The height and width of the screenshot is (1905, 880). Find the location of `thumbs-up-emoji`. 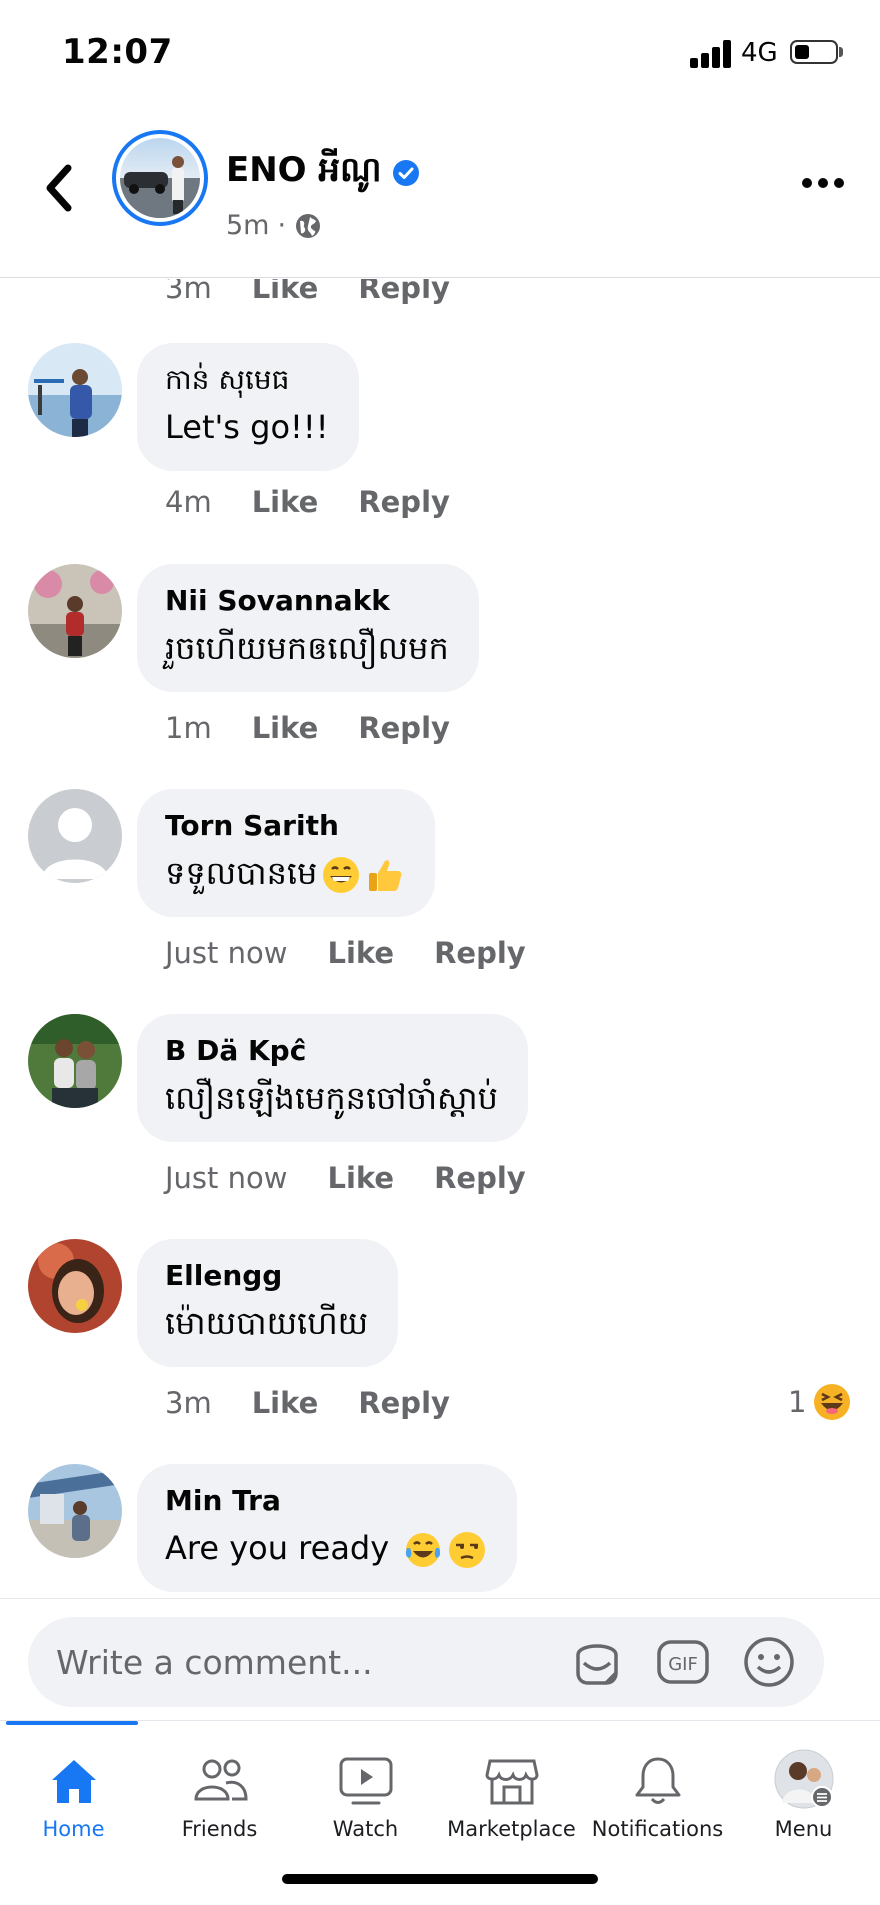

thumbs-up-emoji is located at coordinates (385, 875).